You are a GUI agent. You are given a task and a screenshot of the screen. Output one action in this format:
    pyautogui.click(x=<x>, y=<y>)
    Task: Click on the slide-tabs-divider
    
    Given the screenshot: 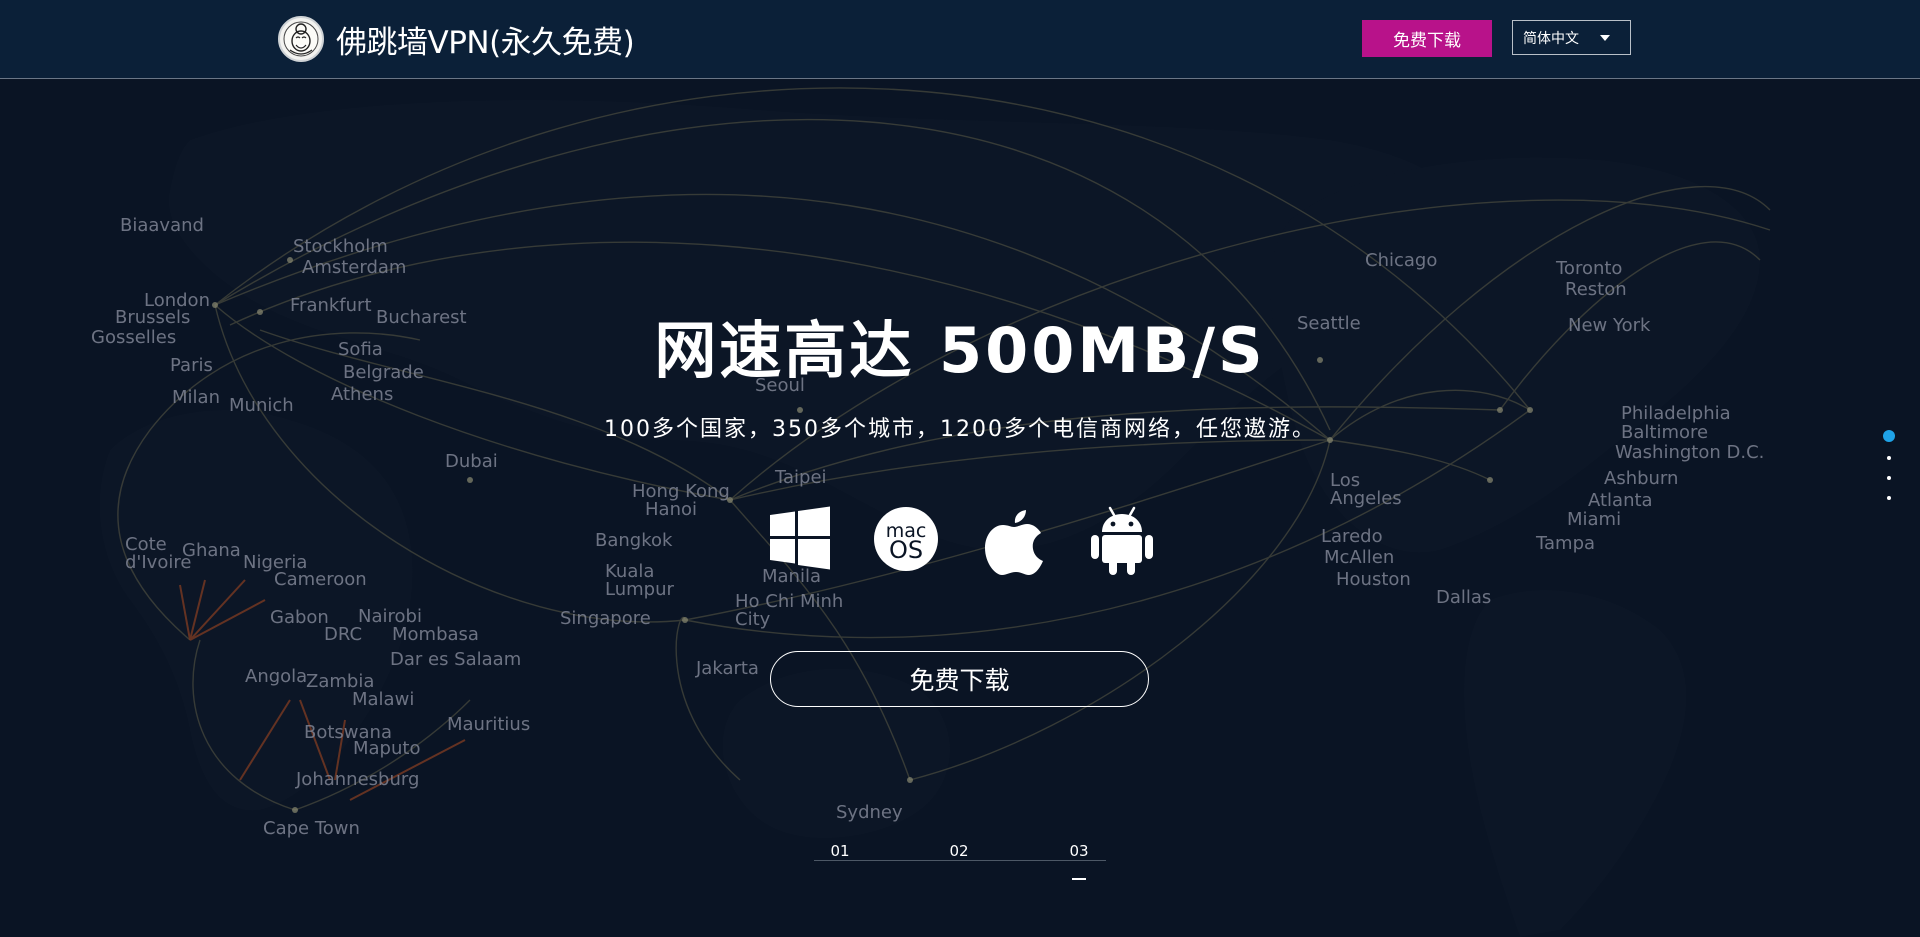 What is the action you would take?
    pyautogui.click(x=960, y=860)
    